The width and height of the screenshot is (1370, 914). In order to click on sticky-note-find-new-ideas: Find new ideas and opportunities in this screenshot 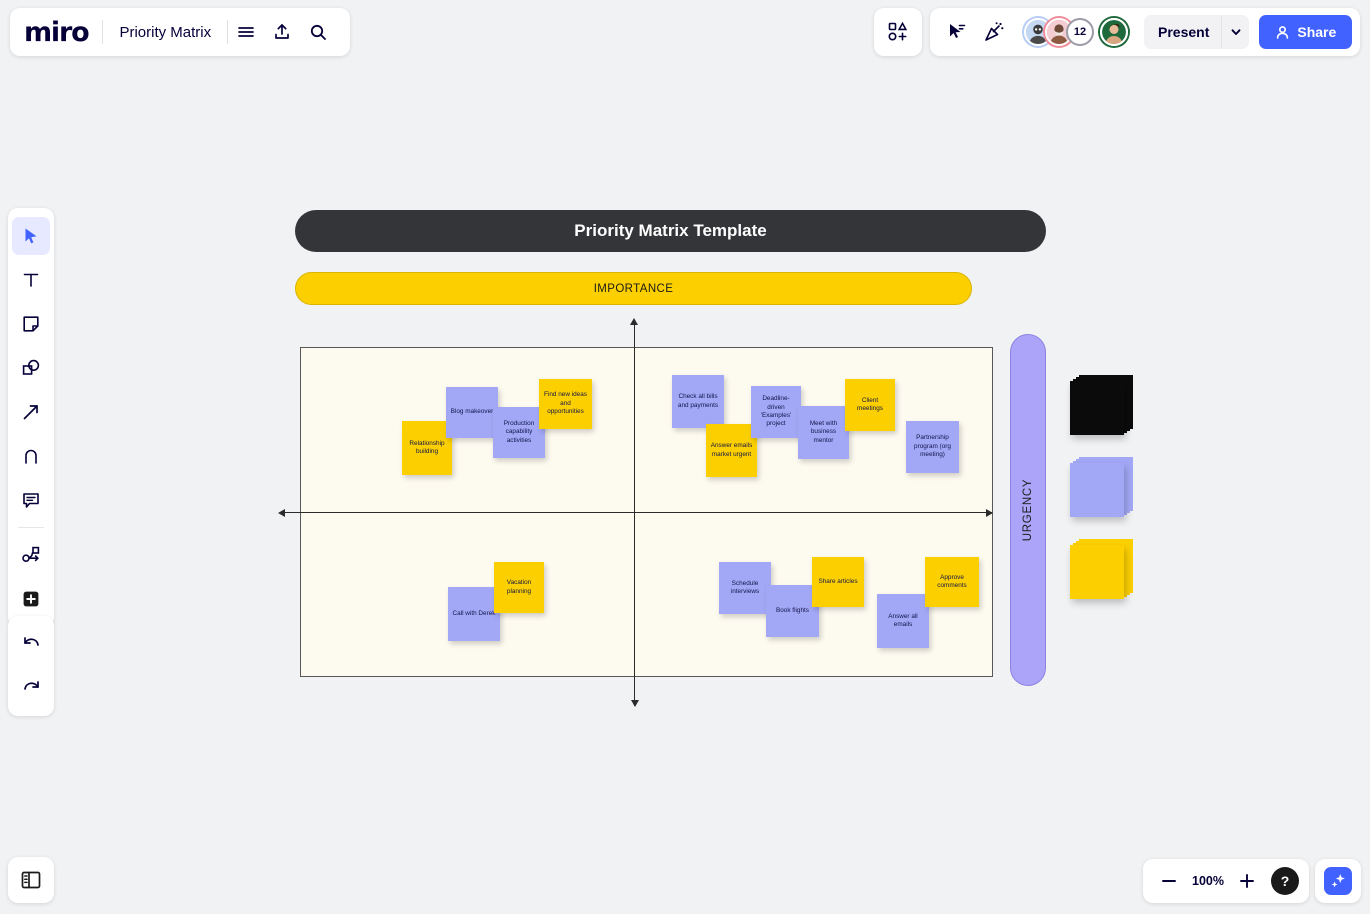, I will do `click(565, 404)`.